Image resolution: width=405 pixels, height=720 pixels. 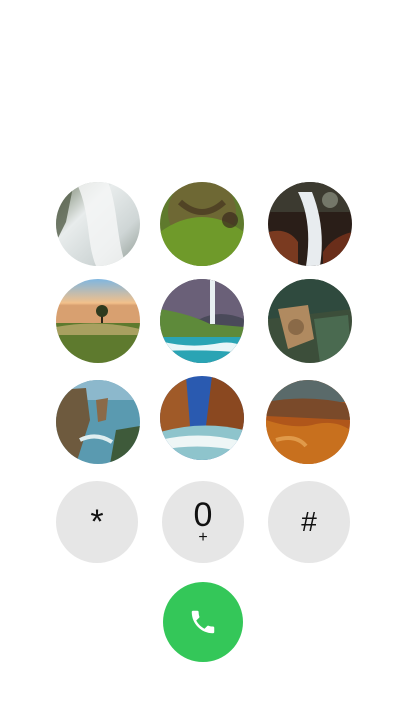 I want to click on canyon-surf-photo, so click(x=202, y=418).